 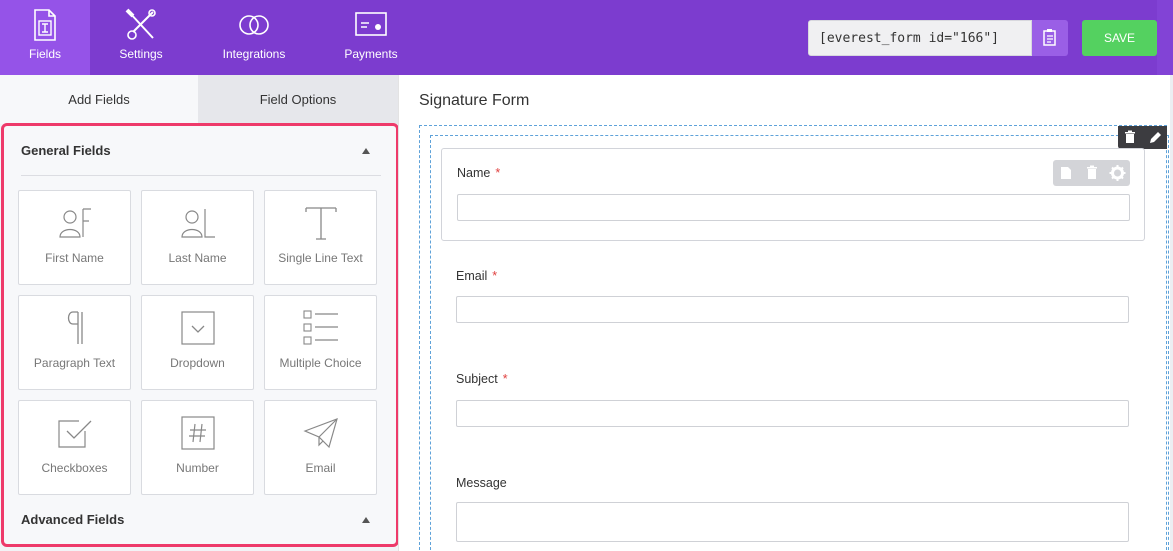 I want to click on field-tile-dropdown: Dropdown, so click(x=197, y=342).